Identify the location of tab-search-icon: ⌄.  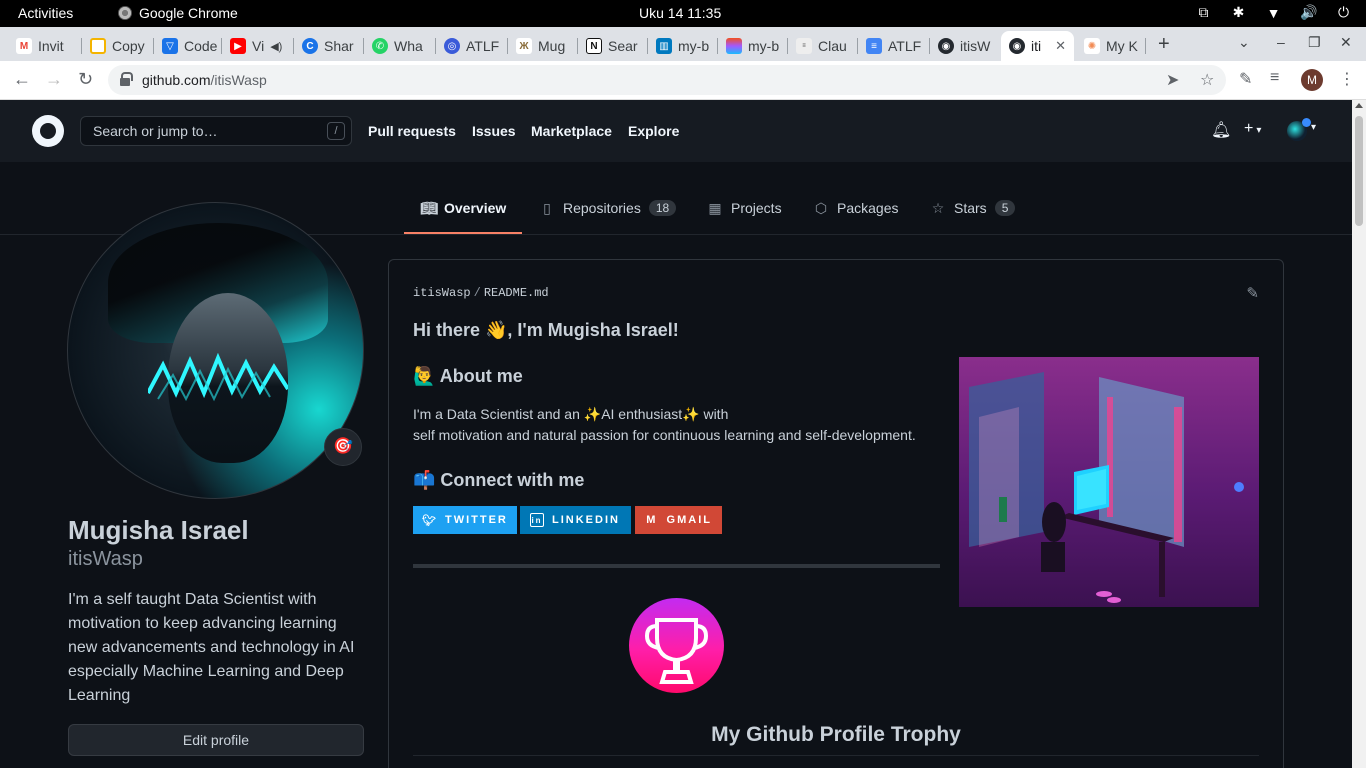
(1244, 42).